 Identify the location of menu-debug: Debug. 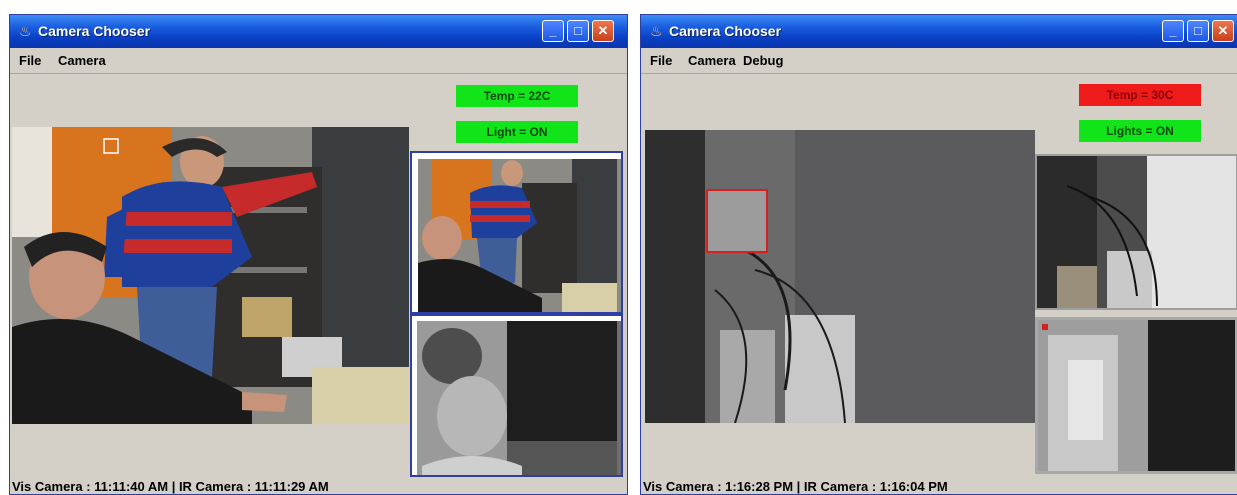
(763, 60).